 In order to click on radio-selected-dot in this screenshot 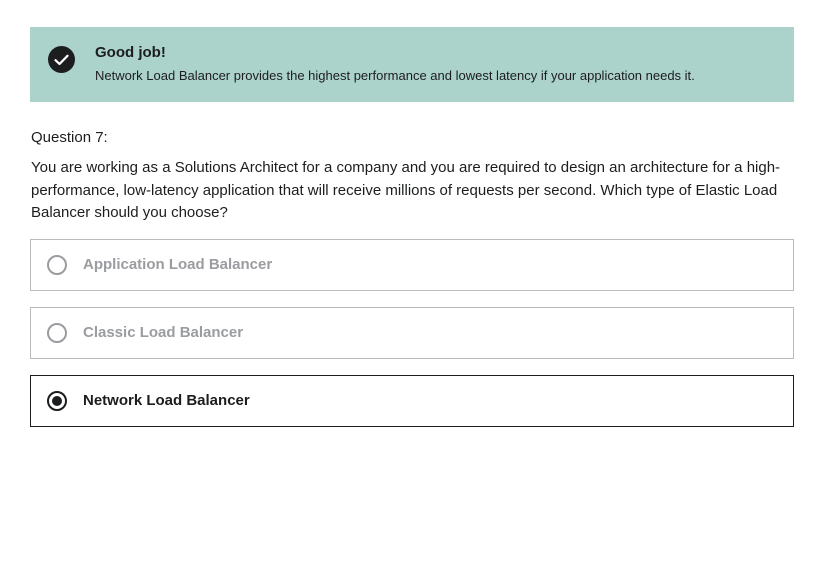, I will do `click(57, 401)`.